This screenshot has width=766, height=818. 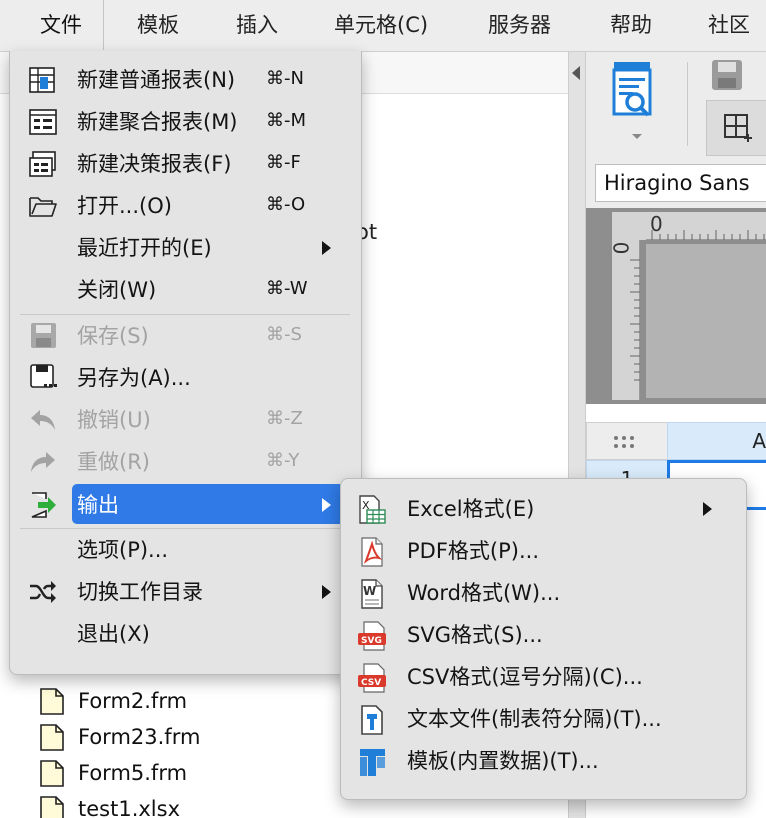 What do you see at coordinates (124, 206) in the screenshot?
I see `menu-item-label: 打开...(O)` at bounding box center [124, 206].